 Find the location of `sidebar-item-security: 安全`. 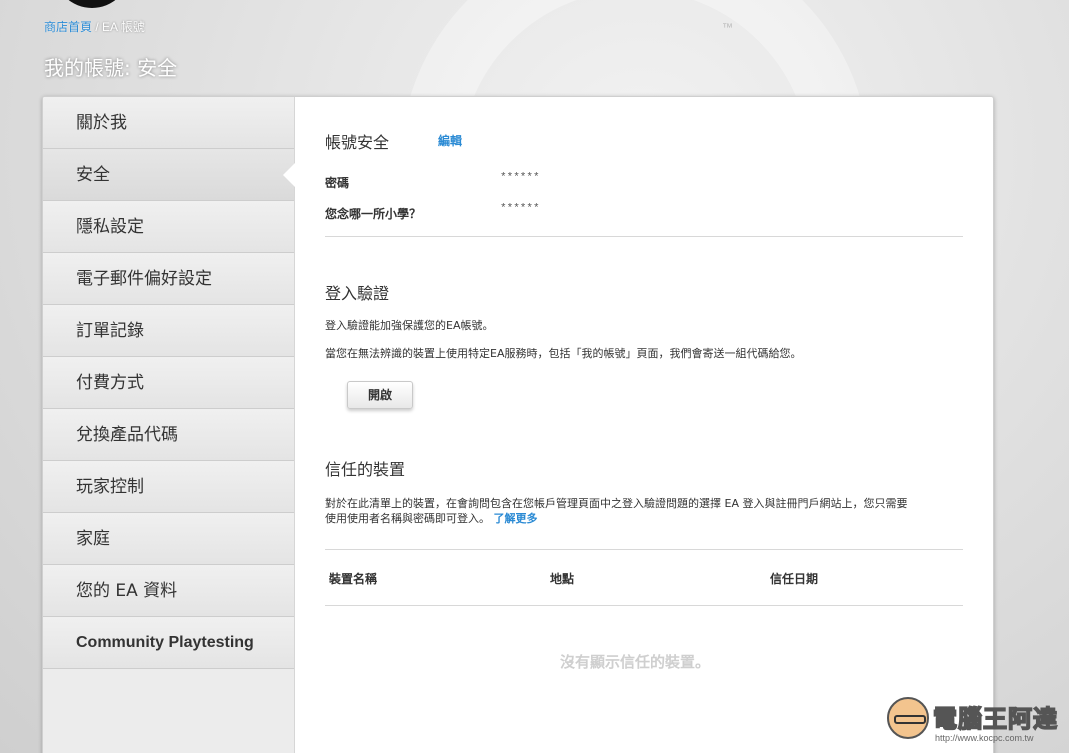

sidebar-item-security: 安全 is located at coordinates (169, 175).